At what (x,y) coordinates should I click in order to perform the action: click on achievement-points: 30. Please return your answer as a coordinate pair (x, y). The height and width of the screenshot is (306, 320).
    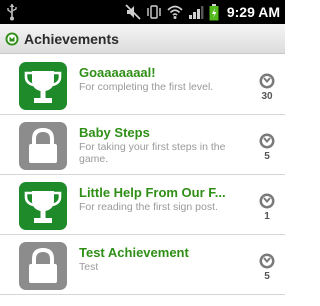
    Looking at the image, I should click on (267, 96).